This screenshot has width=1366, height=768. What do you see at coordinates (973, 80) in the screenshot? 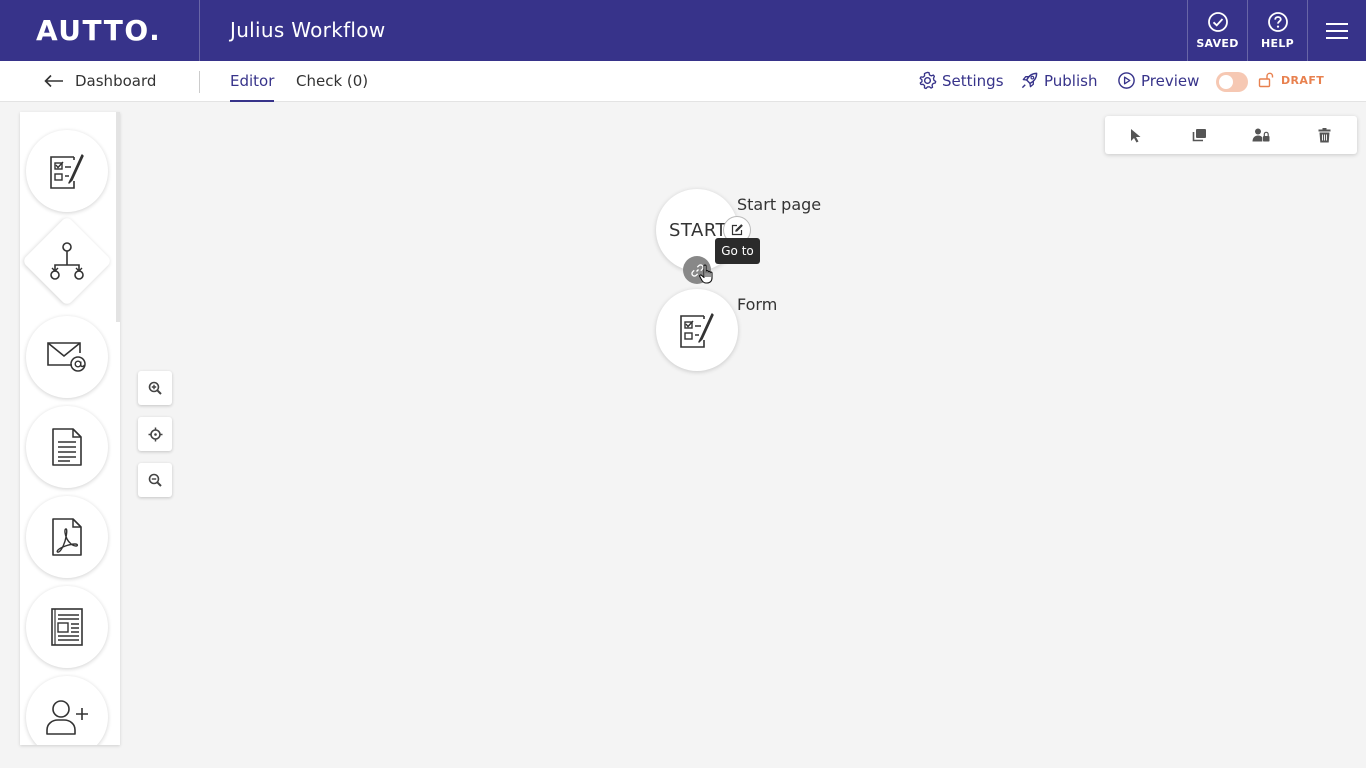
I see `settings-label: Settings` at bounding box center [973, 80].